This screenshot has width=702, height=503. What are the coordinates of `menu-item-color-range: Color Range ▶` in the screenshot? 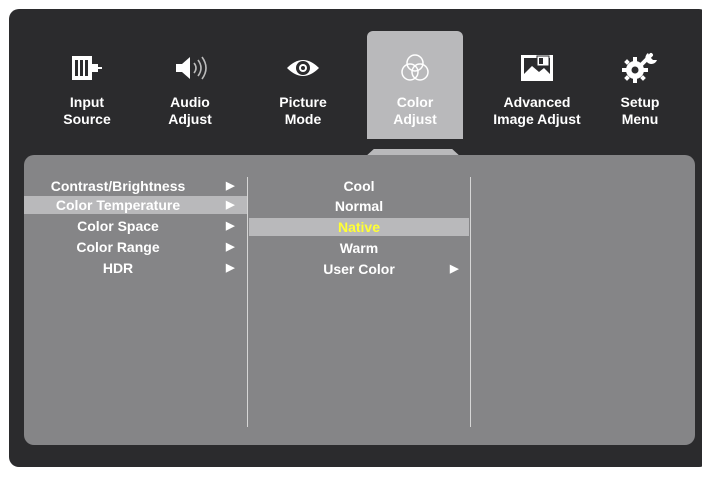 It's located at (135, 247).